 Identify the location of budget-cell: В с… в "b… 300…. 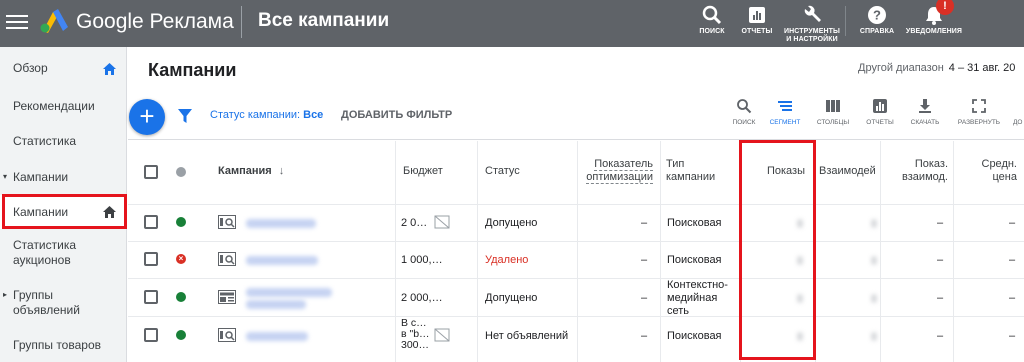
(416, 334).